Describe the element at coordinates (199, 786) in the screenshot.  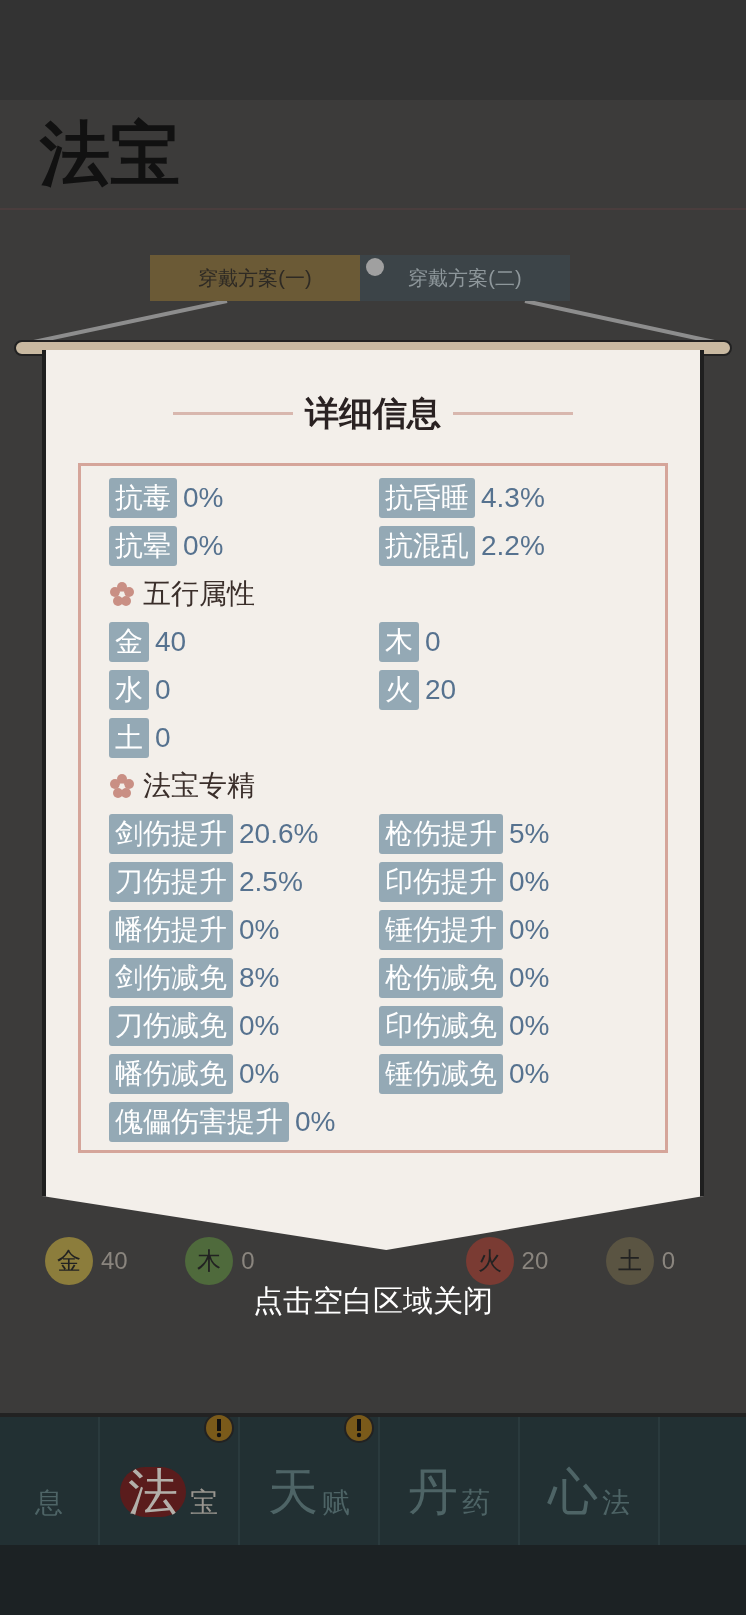
I see `section-heading: 法宝专精` at that location.